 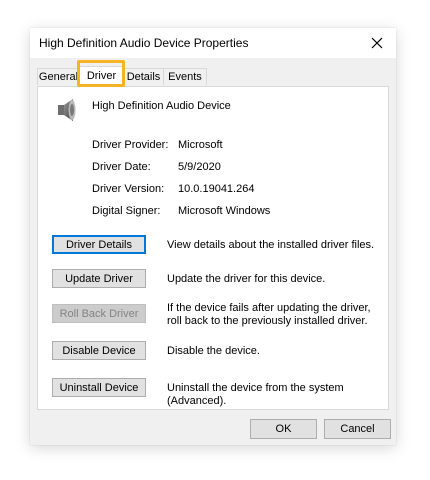 I want to click on driver-date-label: Driver Date:, so click(x=121, y=167).